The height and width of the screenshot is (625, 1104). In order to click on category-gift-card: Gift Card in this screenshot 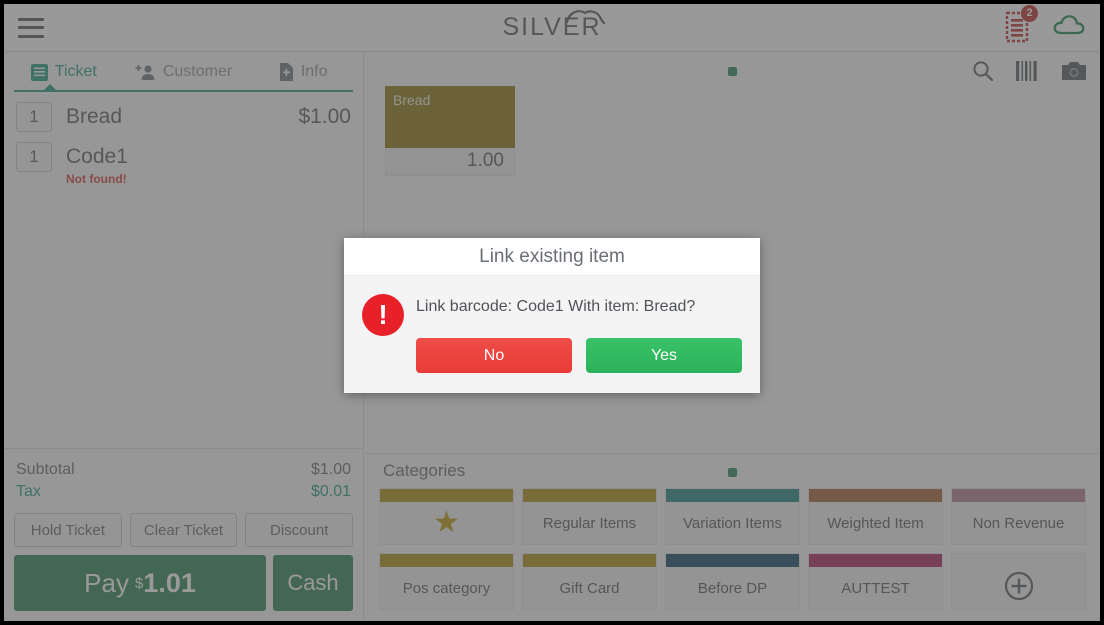, I will do `click(589, 581)`.